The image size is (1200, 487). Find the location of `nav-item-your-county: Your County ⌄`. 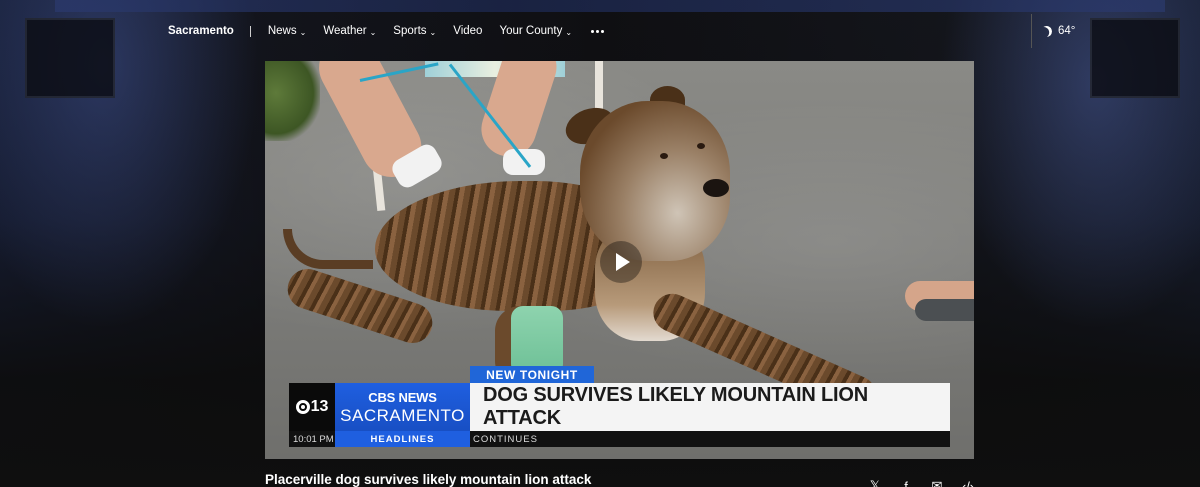

nav-item-your-county: Your County ⌄ is located at coordinates (535, 31).